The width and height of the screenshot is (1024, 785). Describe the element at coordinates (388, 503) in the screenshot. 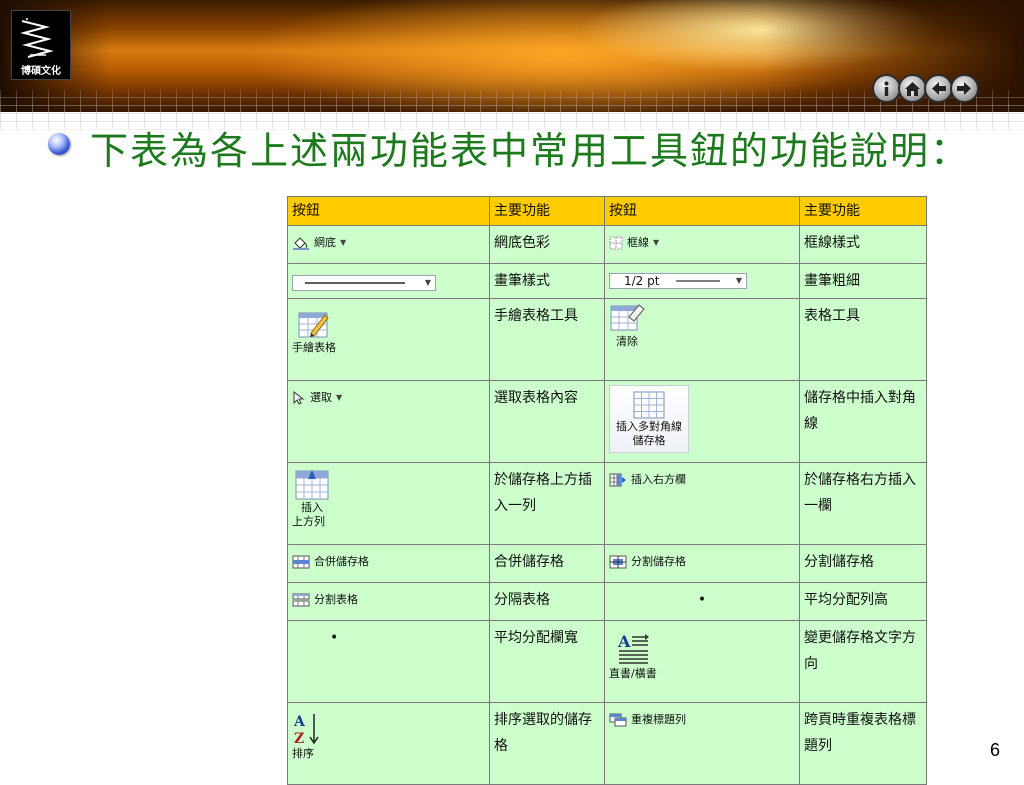

I see `button-cell: 插入 上方列` at that location.